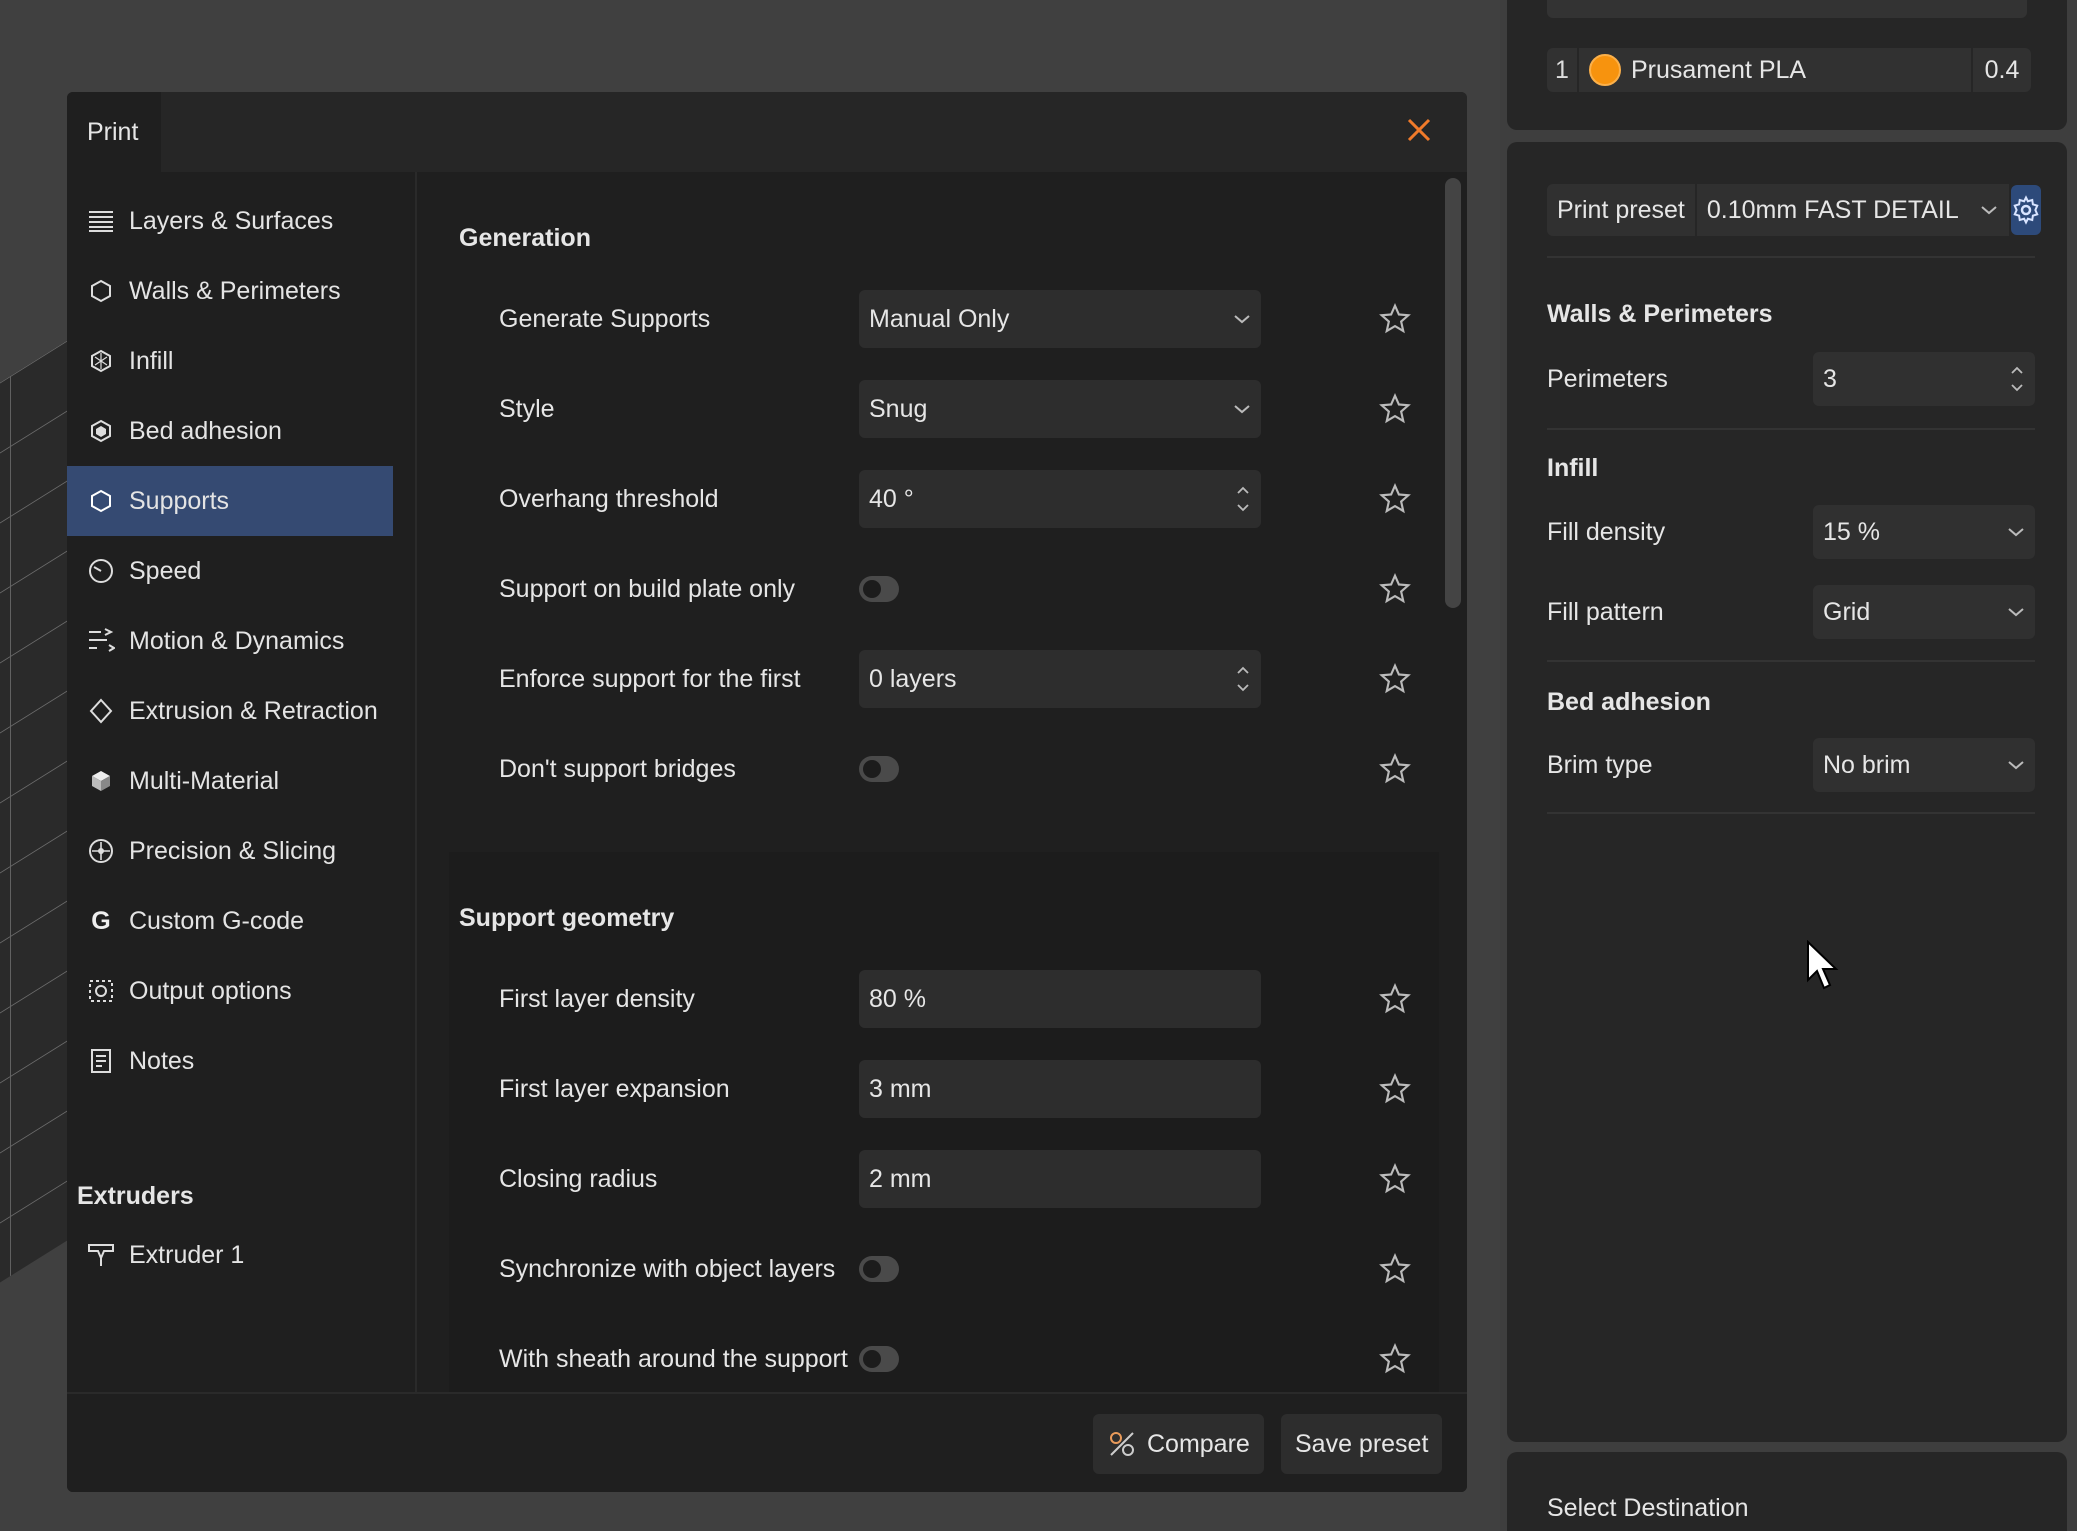 This screenshot has height=1531, width=2077. What do you see at coordinates (1060, 679) in the screenshot?
I see `enforce-first-layers-stepper: 0 layers` at bounding box center [1060, 679].